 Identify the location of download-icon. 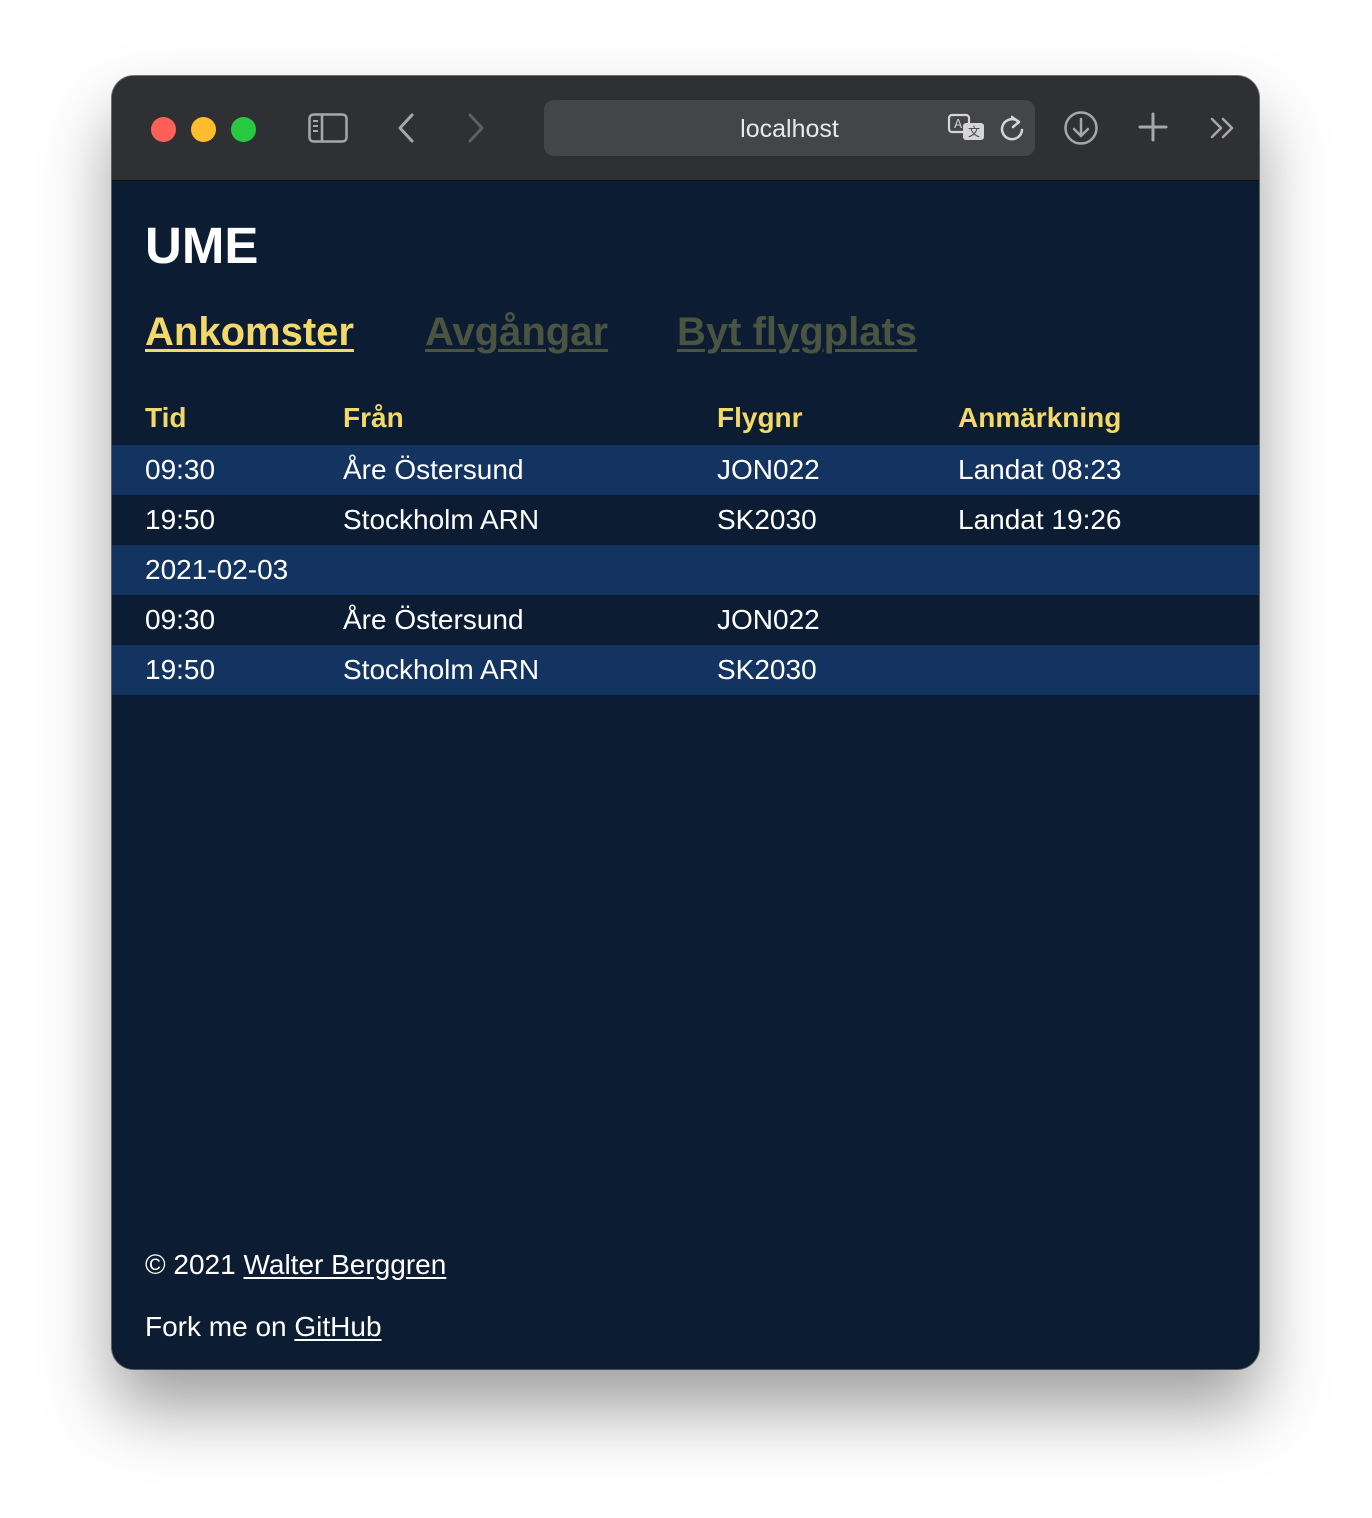
(1081, 128).